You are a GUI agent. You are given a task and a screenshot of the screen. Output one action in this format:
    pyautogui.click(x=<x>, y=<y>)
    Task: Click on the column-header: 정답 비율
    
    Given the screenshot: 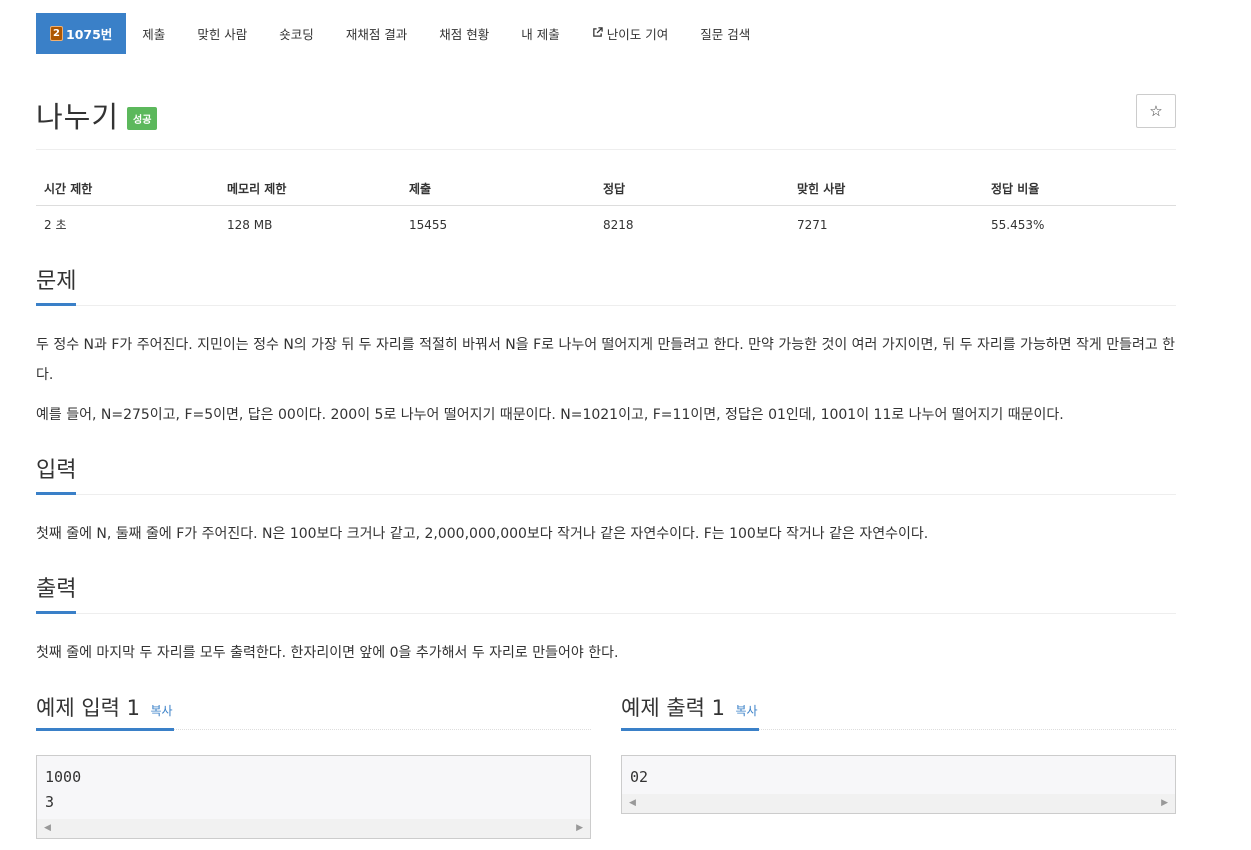 What is the action you would take?
    pyautogui.click(x=1079, y=189)
    